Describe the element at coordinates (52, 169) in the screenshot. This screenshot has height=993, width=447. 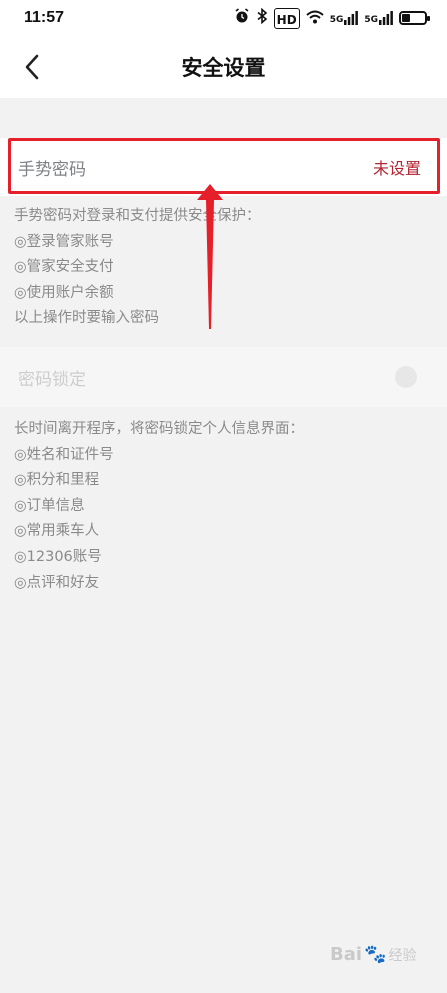
I see `gesture-password-label: 手势密码` at that location.